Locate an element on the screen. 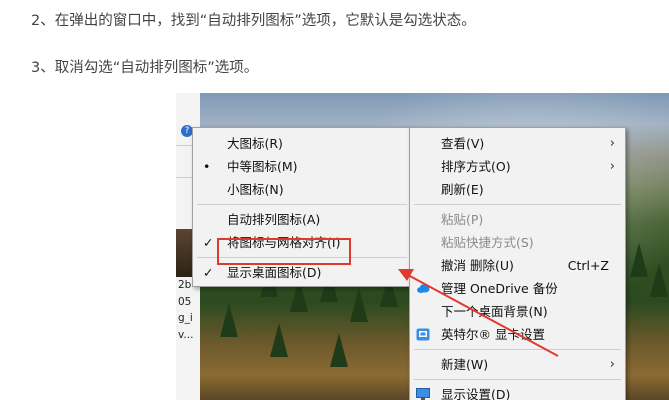 This screenshot has width=669, height=400. tutorial-arrow-icon is located at coordinates (478, 313).